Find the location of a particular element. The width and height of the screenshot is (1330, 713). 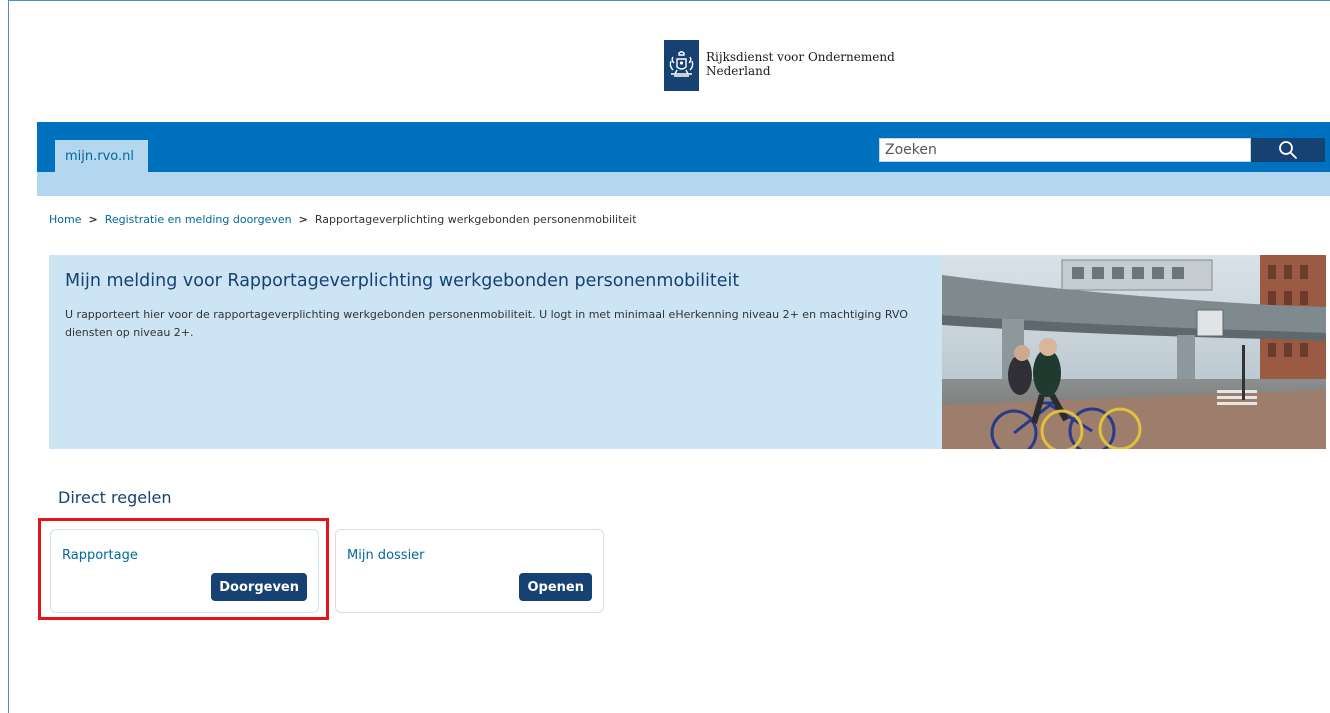

search-button is located at coordinates (1288, 150).